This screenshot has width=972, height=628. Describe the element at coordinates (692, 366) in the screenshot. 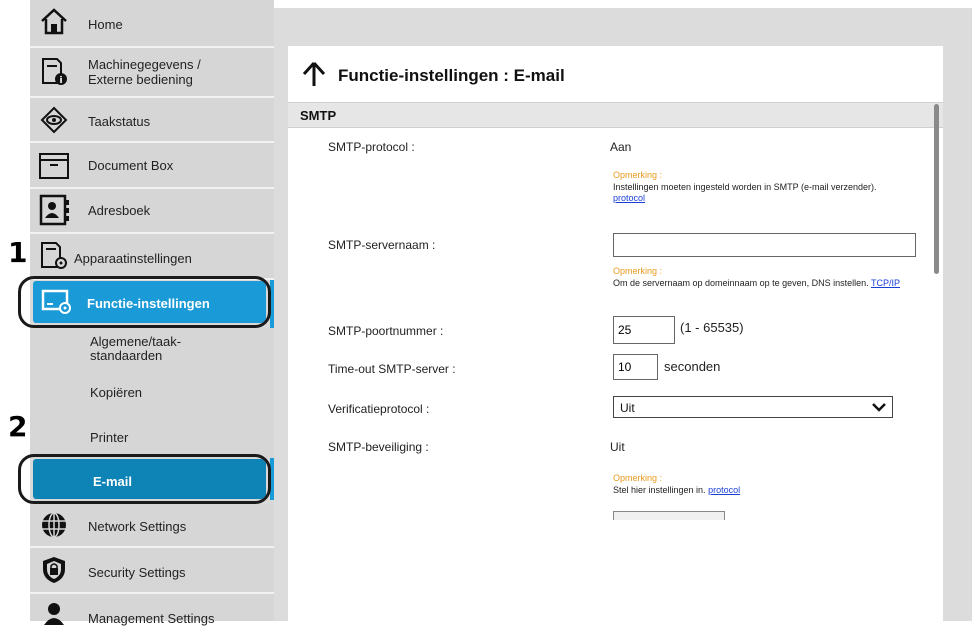

I see `timeout-unit-text: seconden` at that location.